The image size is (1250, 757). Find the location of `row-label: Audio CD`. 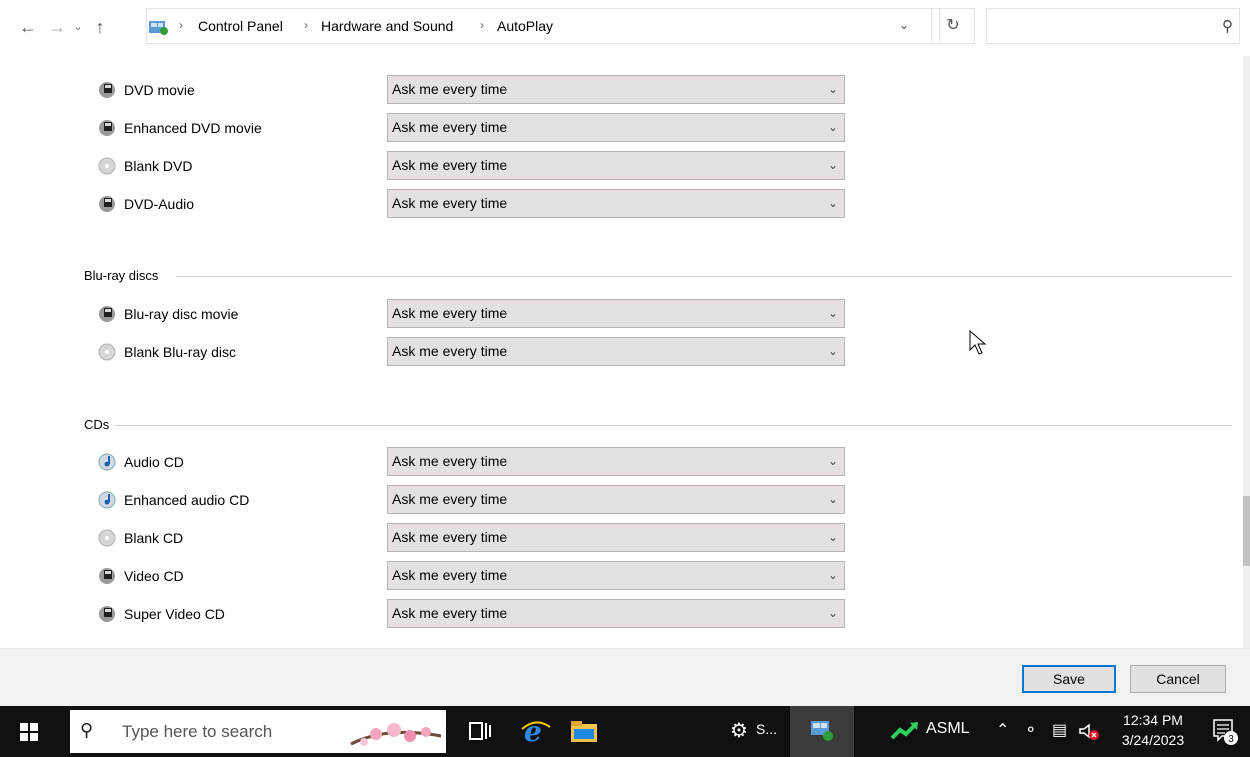

row-label: Audio CD is located at coordinates (154, 462).